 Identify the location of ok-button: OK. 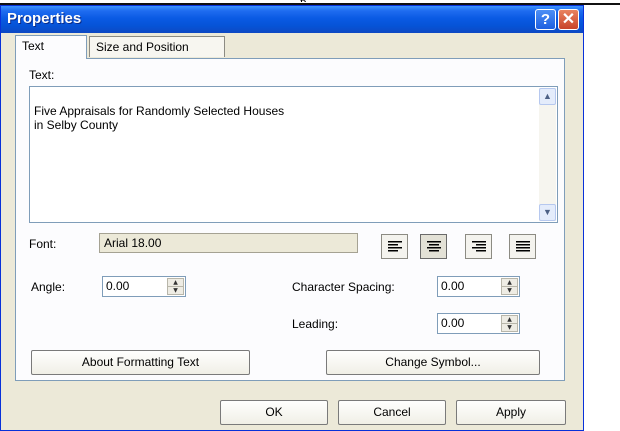
(274, 412).